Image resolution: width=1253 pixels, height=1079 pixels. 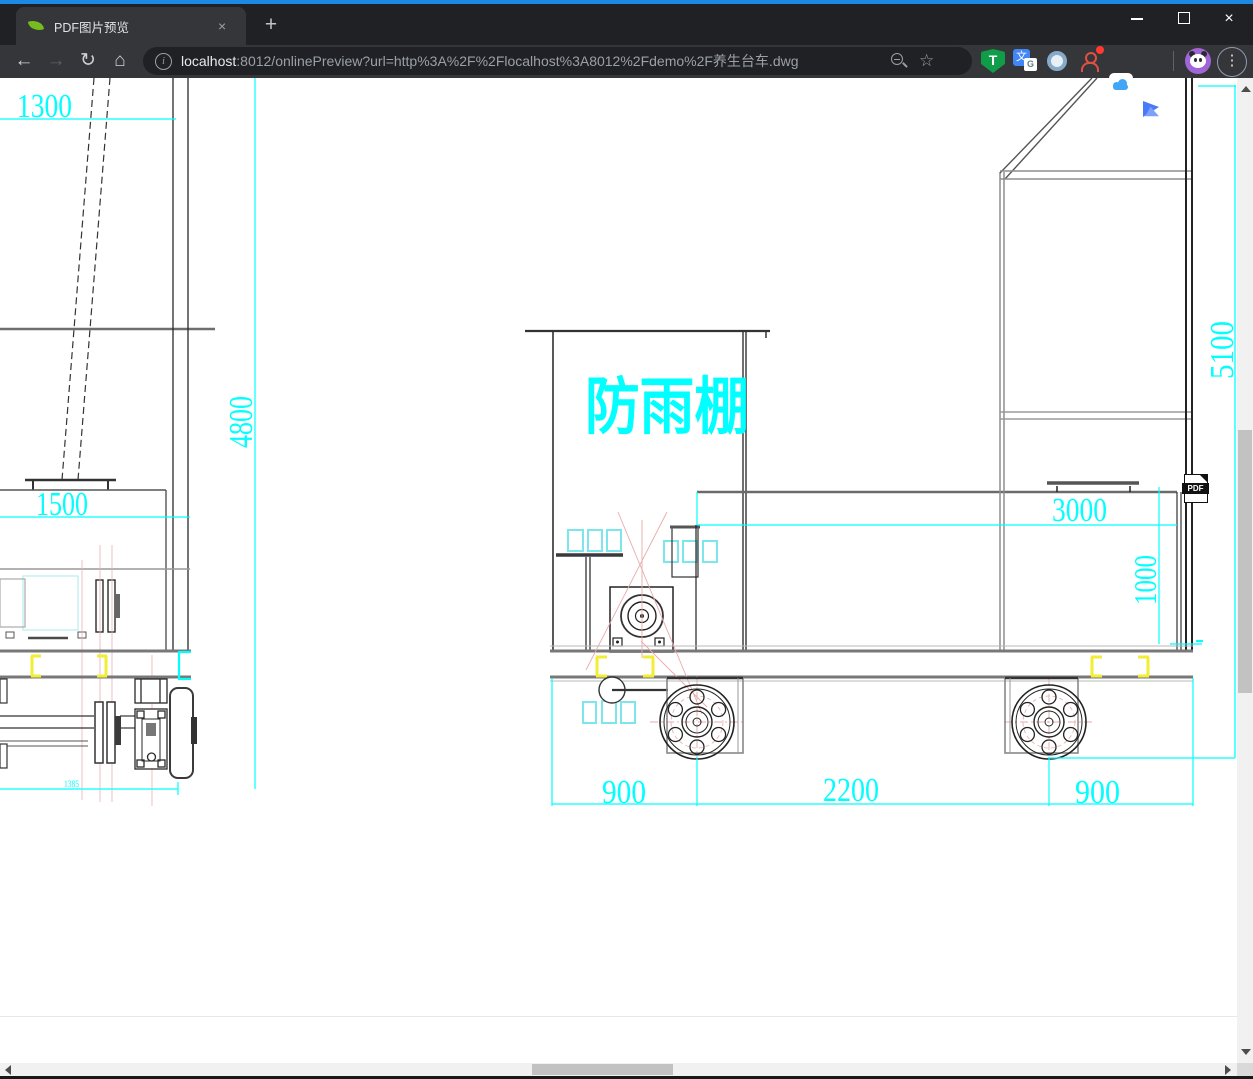 I want to click on shelter-label: 防雨棚, so click(x=667, y=407).